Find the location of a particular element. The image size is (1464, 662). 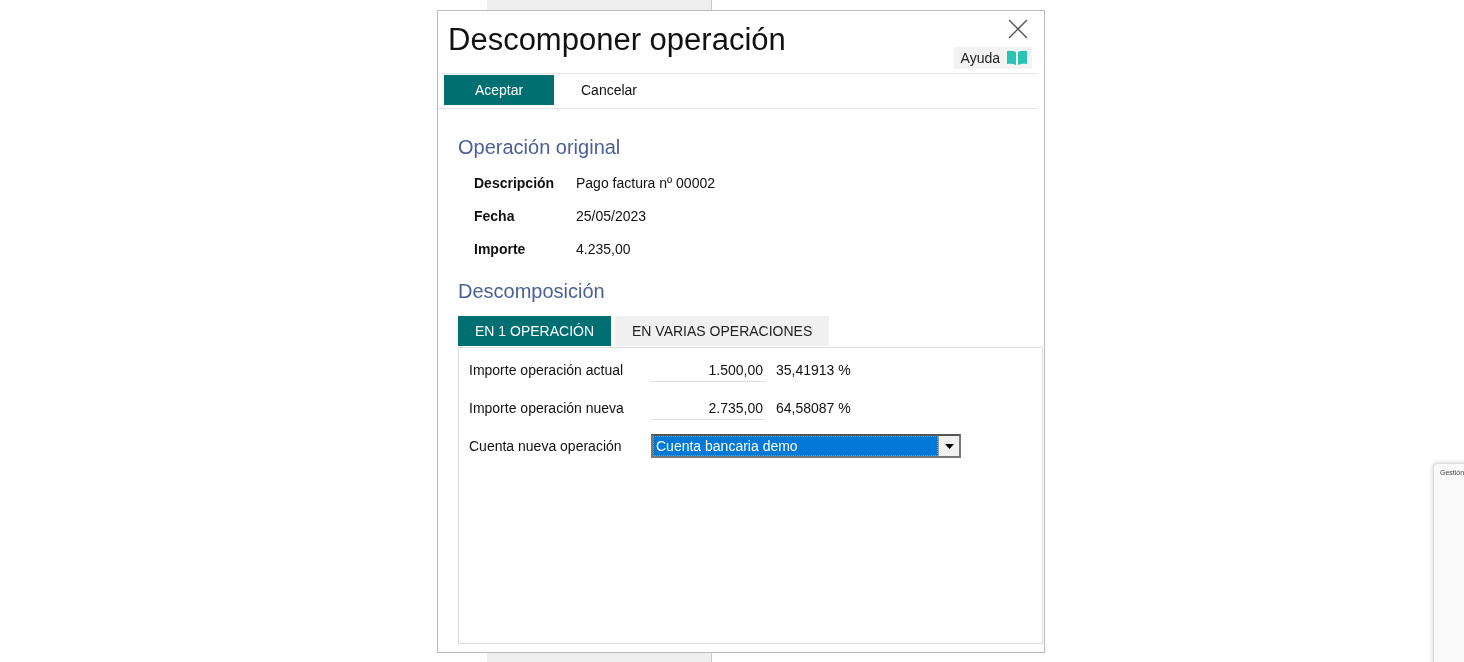

section-heading: Descomposición is located at coordinates (532, 291).